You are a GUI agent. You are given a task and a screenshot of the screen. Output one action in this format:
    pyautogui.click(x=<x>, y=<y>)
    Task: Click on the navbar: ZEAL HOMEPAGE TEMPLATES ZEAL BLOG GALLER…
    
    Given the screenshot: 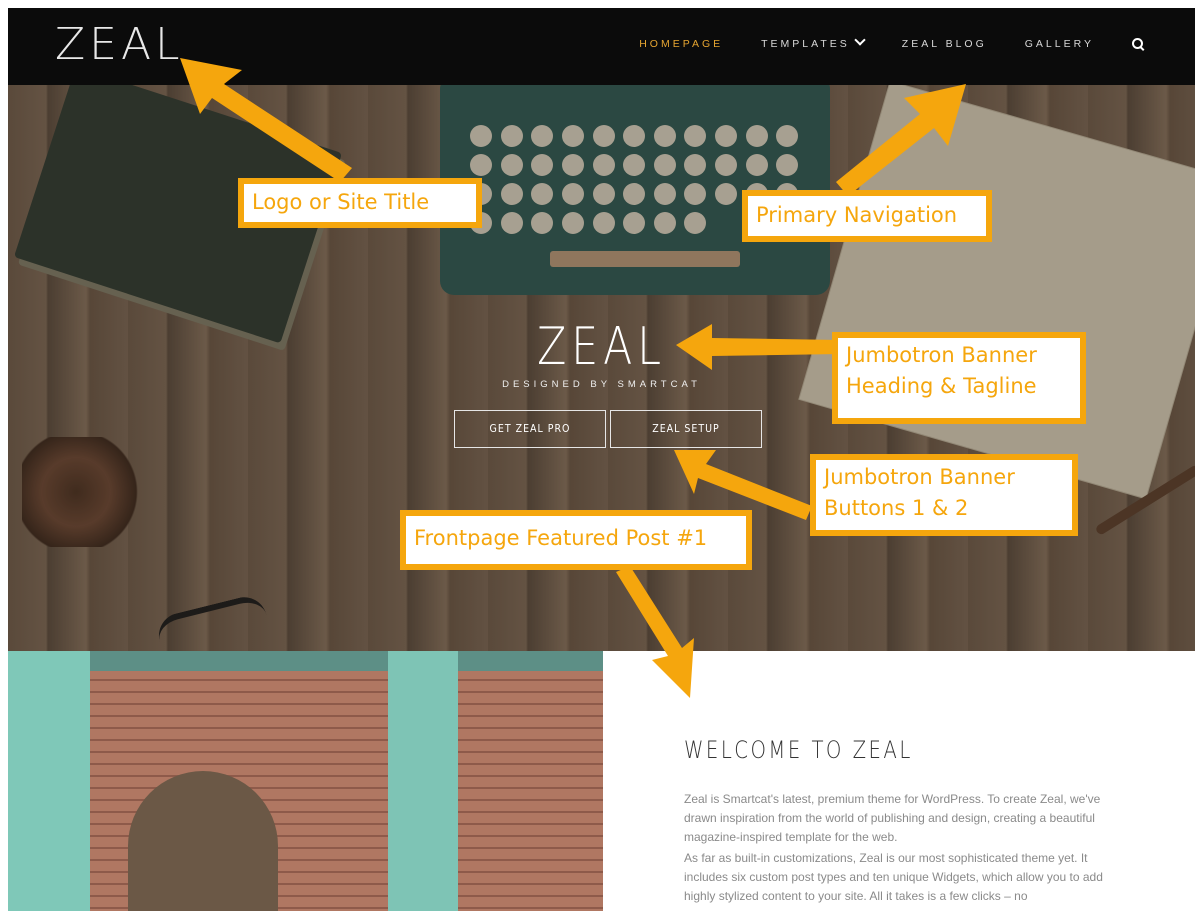 What is the action you would take?
    pyautogui.click(x=601, y=47)
    